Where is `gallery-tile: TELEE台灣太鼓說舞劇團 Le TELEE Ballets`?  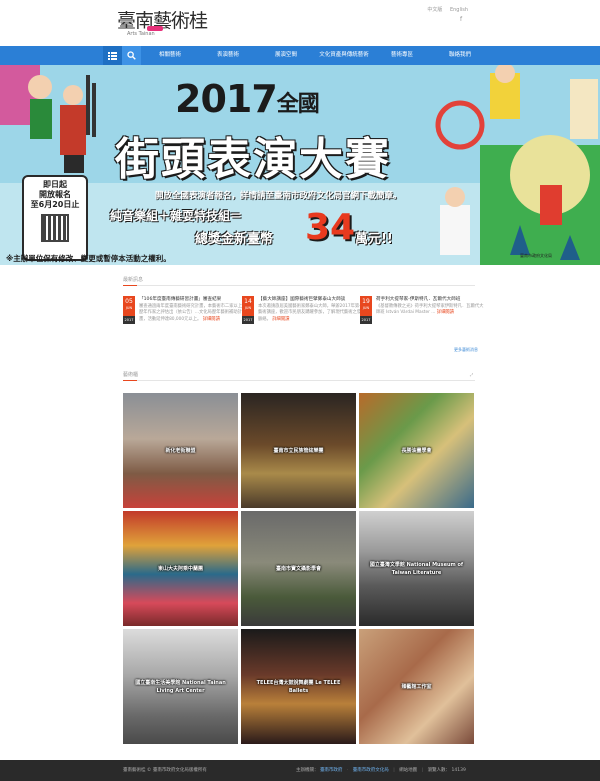 gallery-tile: TELEE台灣太鼓說舞劇團 Le TELEE Ballets is located at coordinates (298, 686).